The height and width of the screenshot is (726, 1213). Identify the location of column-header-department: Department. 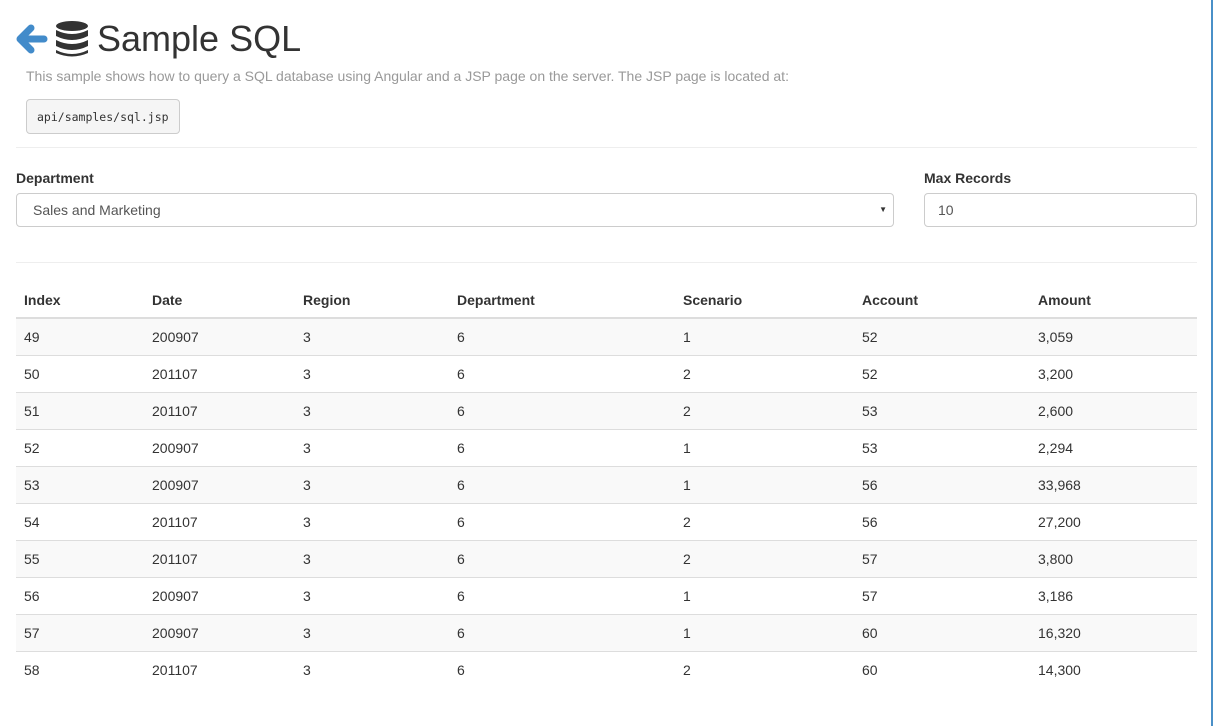
(562, 301).